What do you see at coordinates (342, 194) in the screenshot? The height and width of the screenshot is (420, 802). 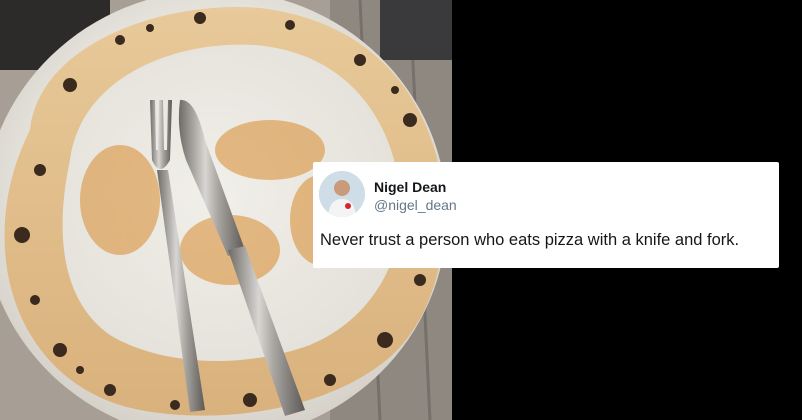 I see `avatar` at bounding box center [342, 194].